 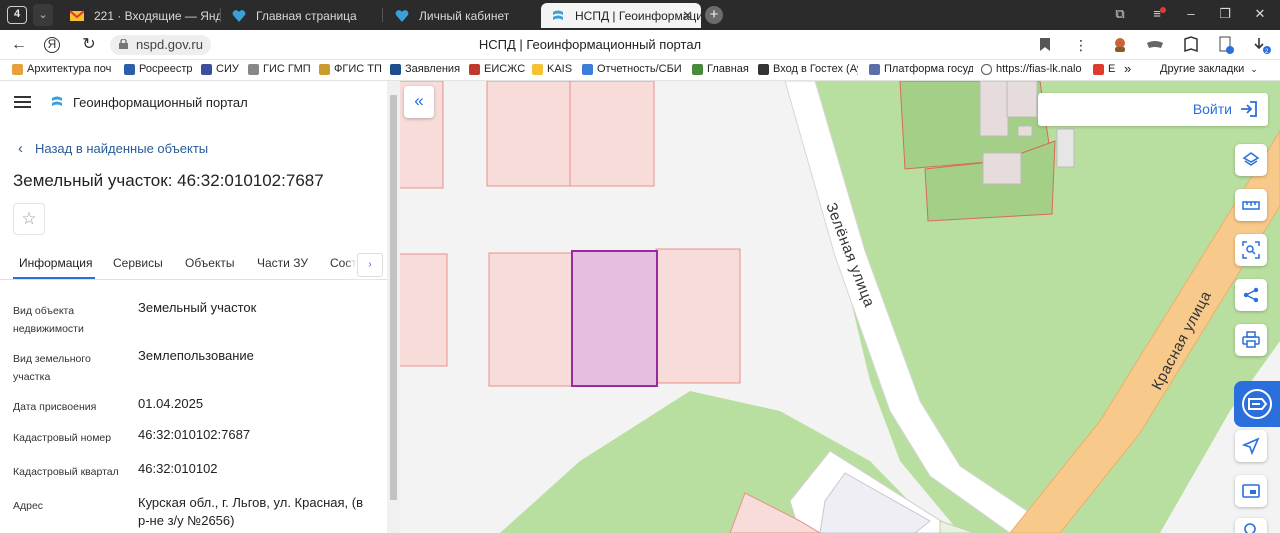 What do you see at coordinates (122, 148) in the screenshot?
I see `back-link-label: Назад в найденные объекты` at bounding box center [122, 148].